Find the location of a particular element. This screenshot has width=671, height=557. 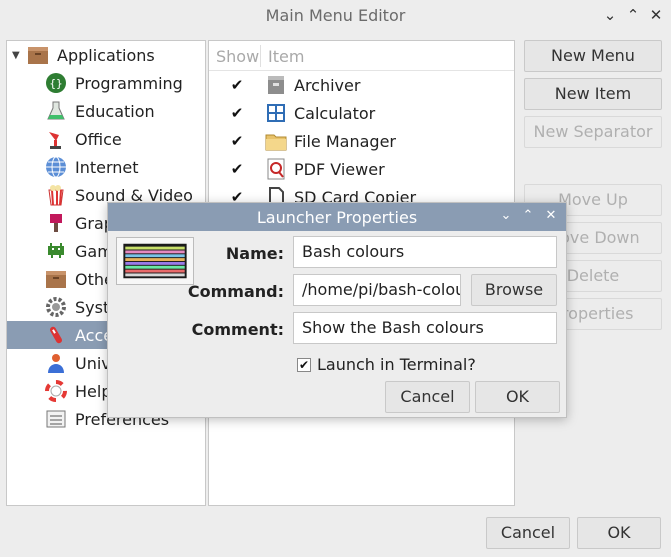

name-label: Name: is located at coordinates (254, 253).